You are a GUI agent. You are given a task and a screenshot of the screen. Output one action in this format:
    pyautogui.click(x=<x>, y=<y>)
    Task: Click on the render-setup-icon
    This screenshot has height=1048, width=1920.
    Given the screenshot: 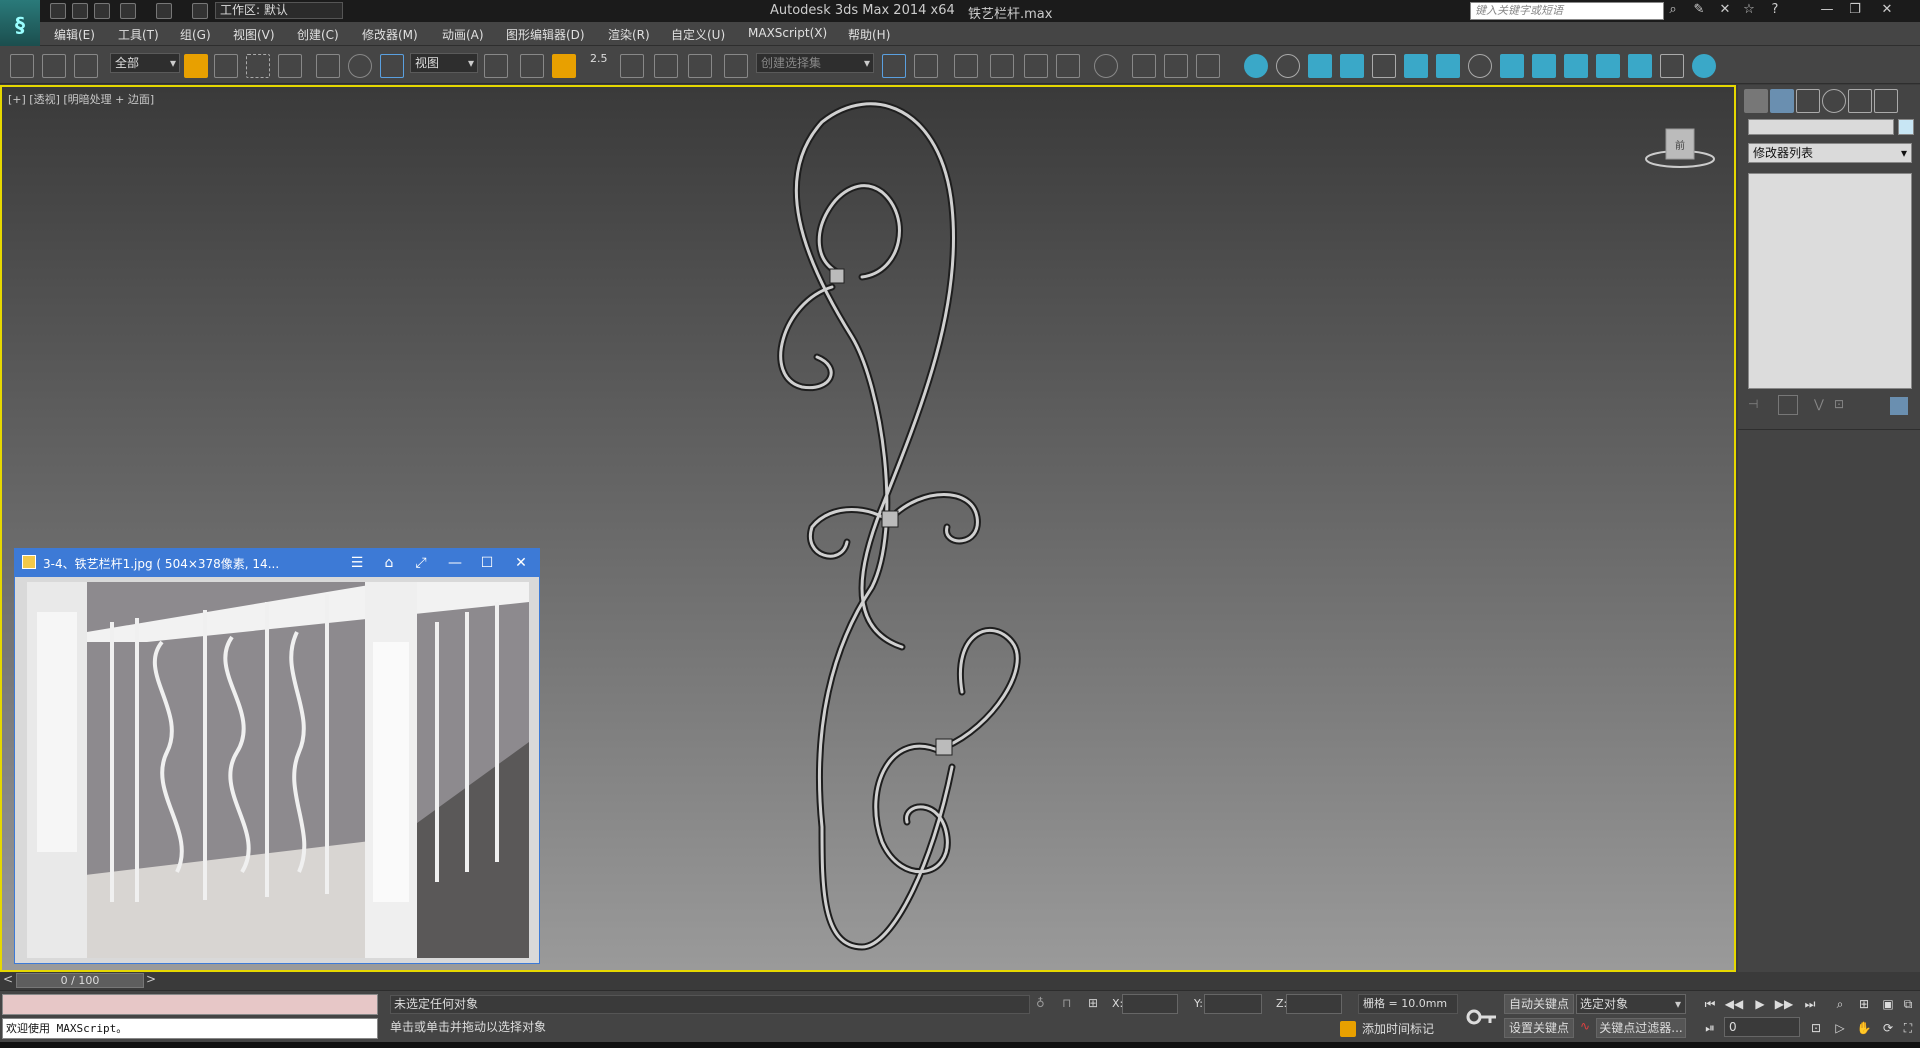 What is the action you would take?
    pyautogui.click(x=1144, y=66)
    